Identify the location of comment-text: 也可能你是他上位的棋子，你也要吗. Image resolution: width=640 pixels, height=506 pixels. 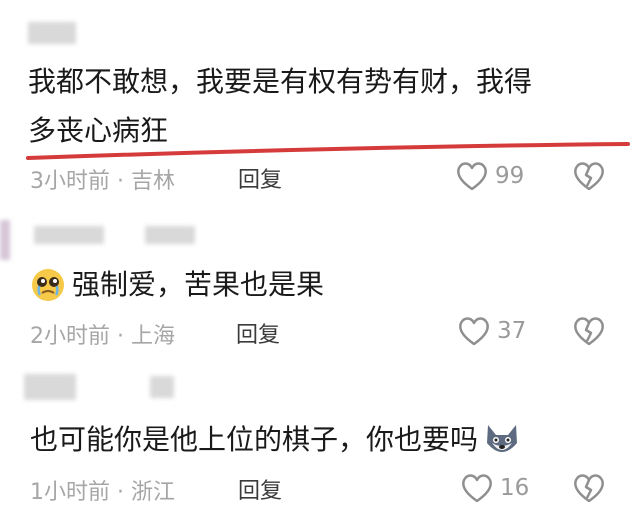
(276, 440).